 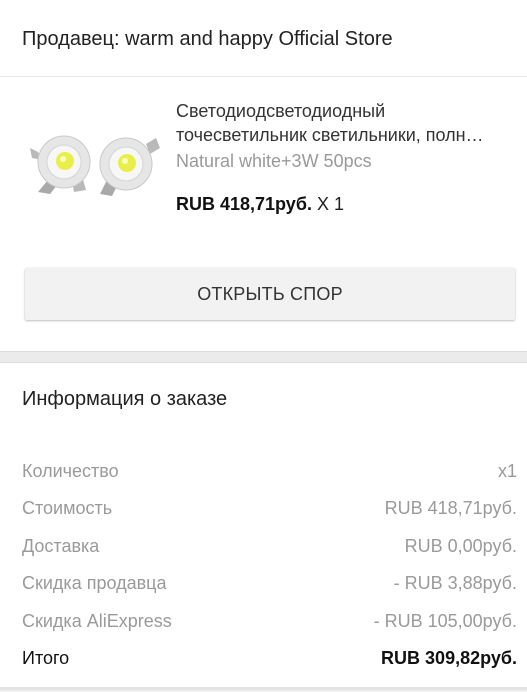 What do you see at coordinates (270, 294) in the screenshot?
I see `open-dispute-button: ОТКРЫТЬ СПОР` at bounding box center [270, 294].